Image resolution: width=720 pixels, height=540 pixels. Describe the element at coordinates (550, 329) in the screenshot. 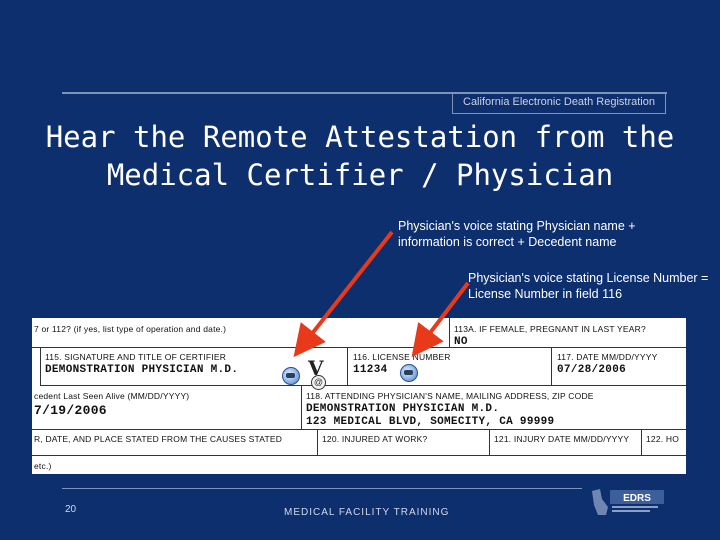

I see `field-113a-label: 113A. IF FEMALE, PREGNANT IN LAST YEAR?` at that location.